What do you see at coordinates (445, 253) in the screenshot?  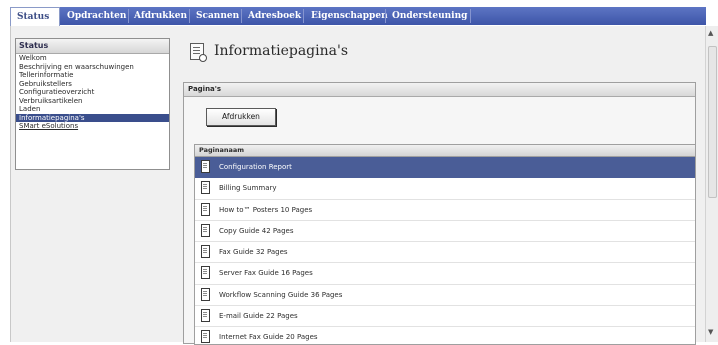 I see `table-row: Fax Guide 32 Pages` at bounding box center [445, 253].